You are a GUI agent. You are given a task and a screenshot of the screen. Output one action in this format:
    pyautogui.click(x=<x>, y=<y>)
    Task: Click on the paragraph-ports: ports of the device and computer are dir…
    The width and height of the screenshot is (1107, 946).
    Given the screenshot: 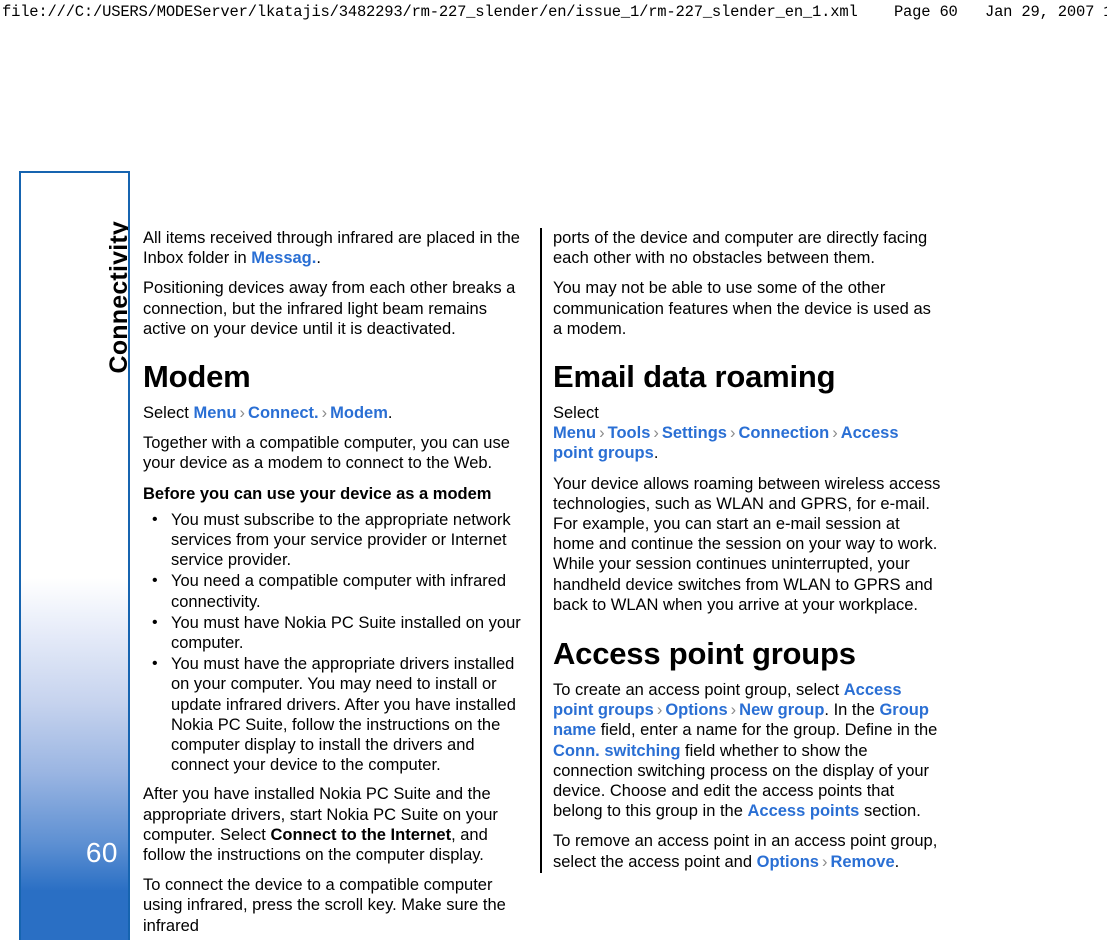 What is the action you would take?
    pyautogui.click(x=740, y=248)
    